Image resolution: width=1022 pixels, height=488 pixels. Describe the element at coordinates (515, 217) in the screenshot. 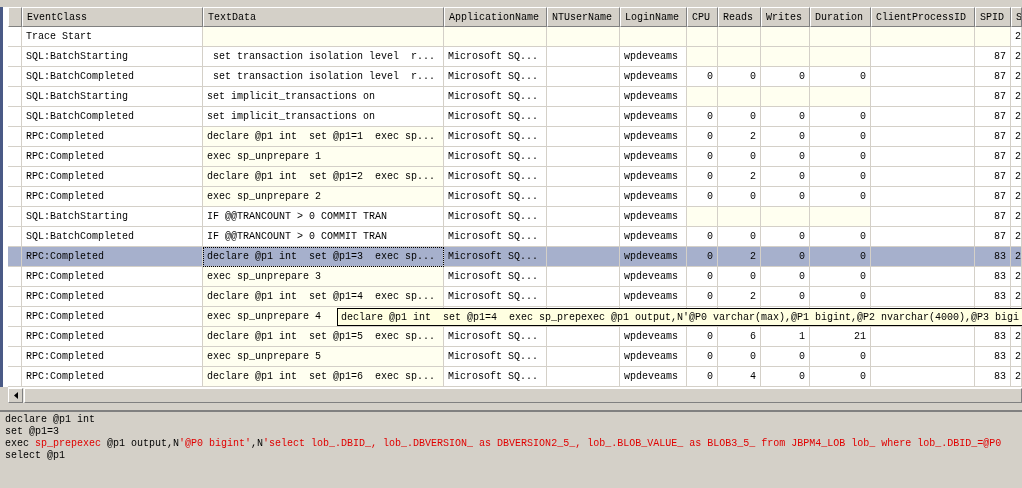

I see `table-row: SQL:BatchStarting IF @@TRANCOUNT > 0 COMMIT TRAN Microsoft SQ... wpdeveams 87 2` at that location.